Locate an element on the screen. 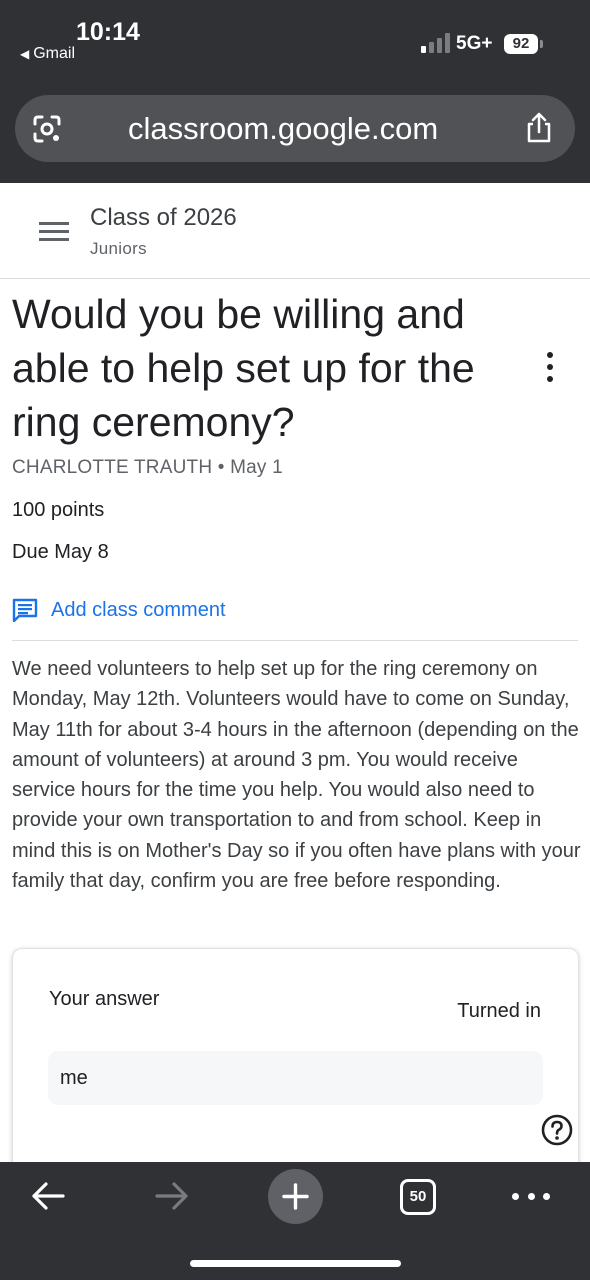 Image resolution: width=590 pixels, height=1280 pixels. battery-icon: 92 is located at coordinates (521, 44).